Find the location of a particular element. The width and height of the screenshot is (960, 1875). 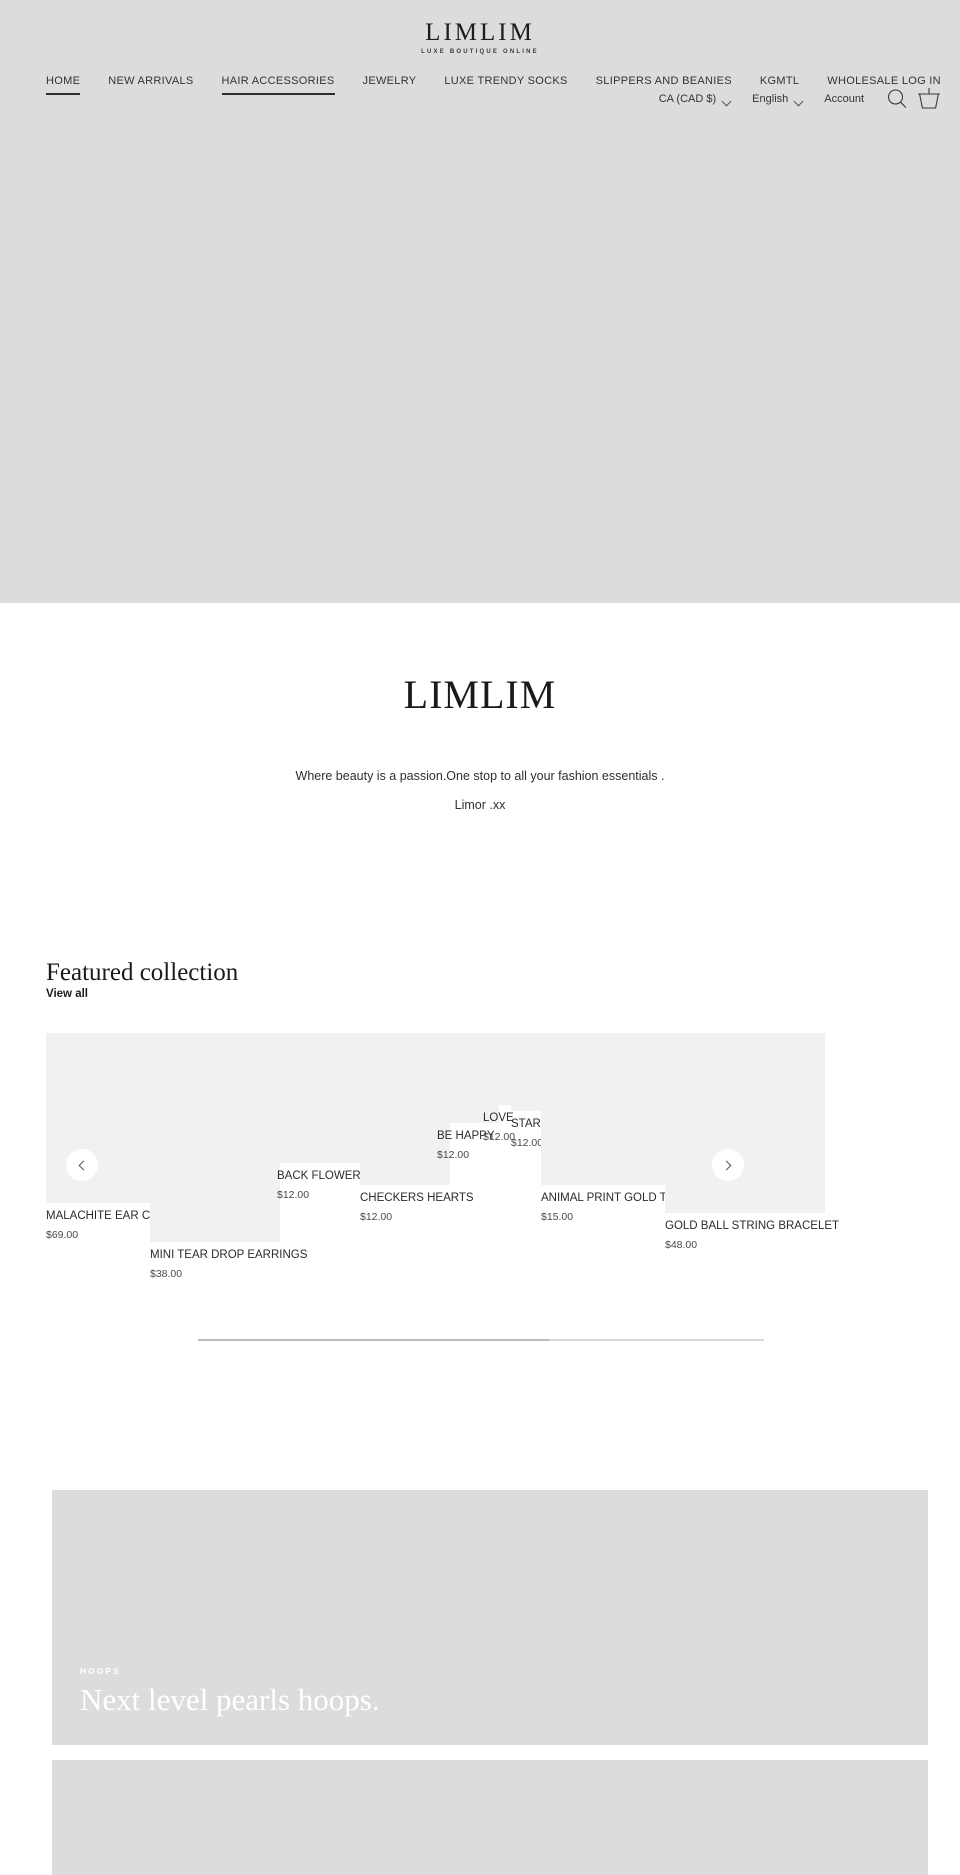

logo-wordmark: LIMLIM is located at coordinates (480, 32).